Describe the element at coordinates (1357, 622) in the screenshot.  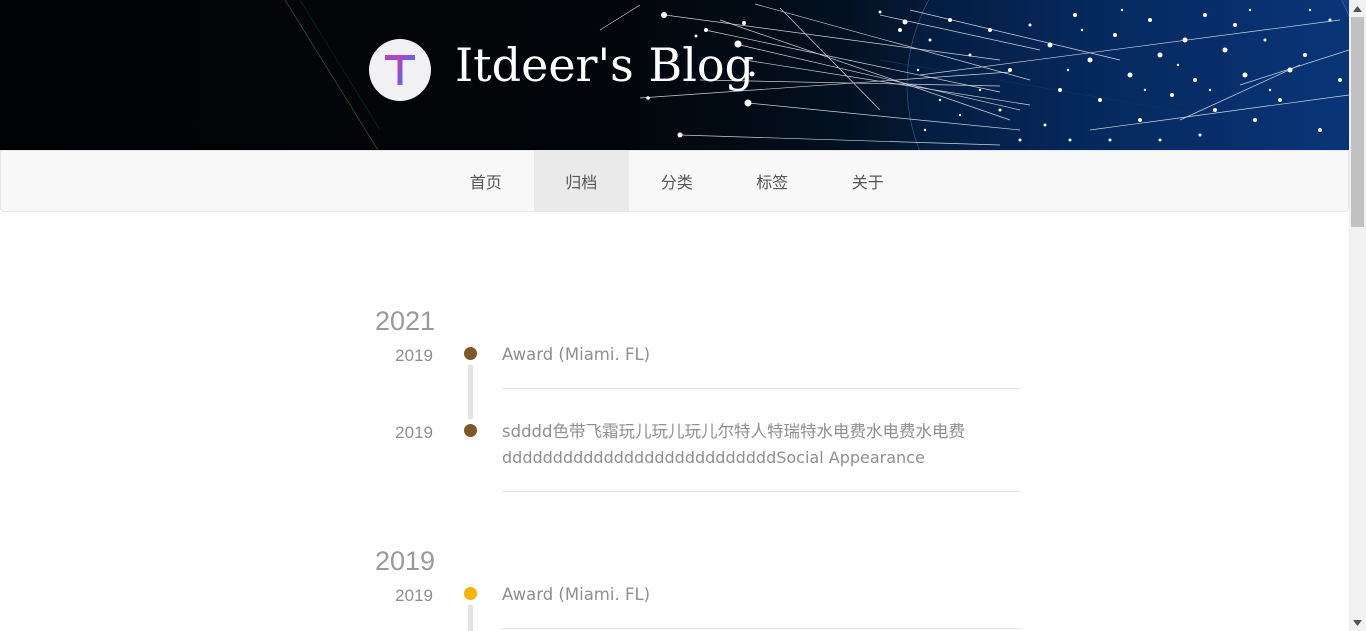
I see `scroll-down-arrow-icon` at that location.